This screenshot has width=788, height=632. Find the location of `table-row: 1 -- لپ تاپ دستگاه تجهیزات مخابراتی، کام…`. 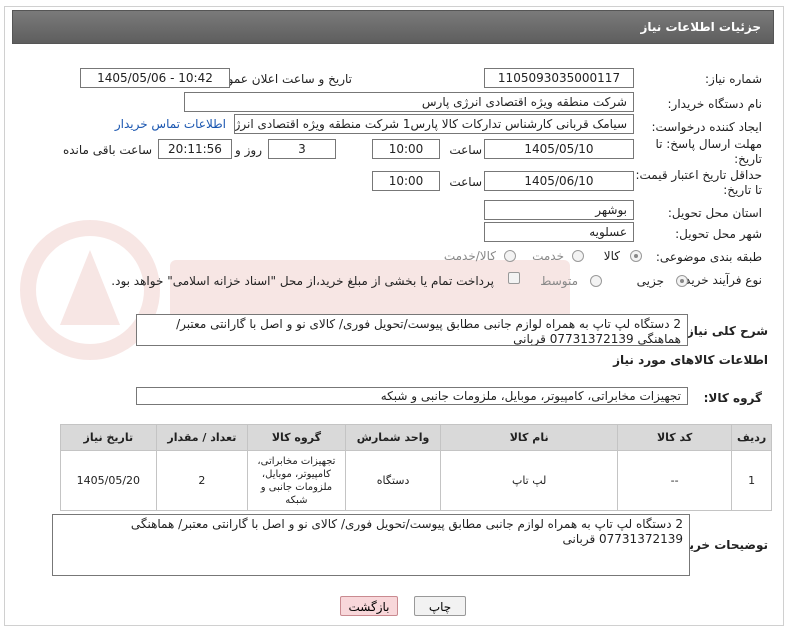

table-row: 1 -- لپ تاپ دستگاه تجهیزات مخابراتی، کام… is located at coordinates (416, 480).